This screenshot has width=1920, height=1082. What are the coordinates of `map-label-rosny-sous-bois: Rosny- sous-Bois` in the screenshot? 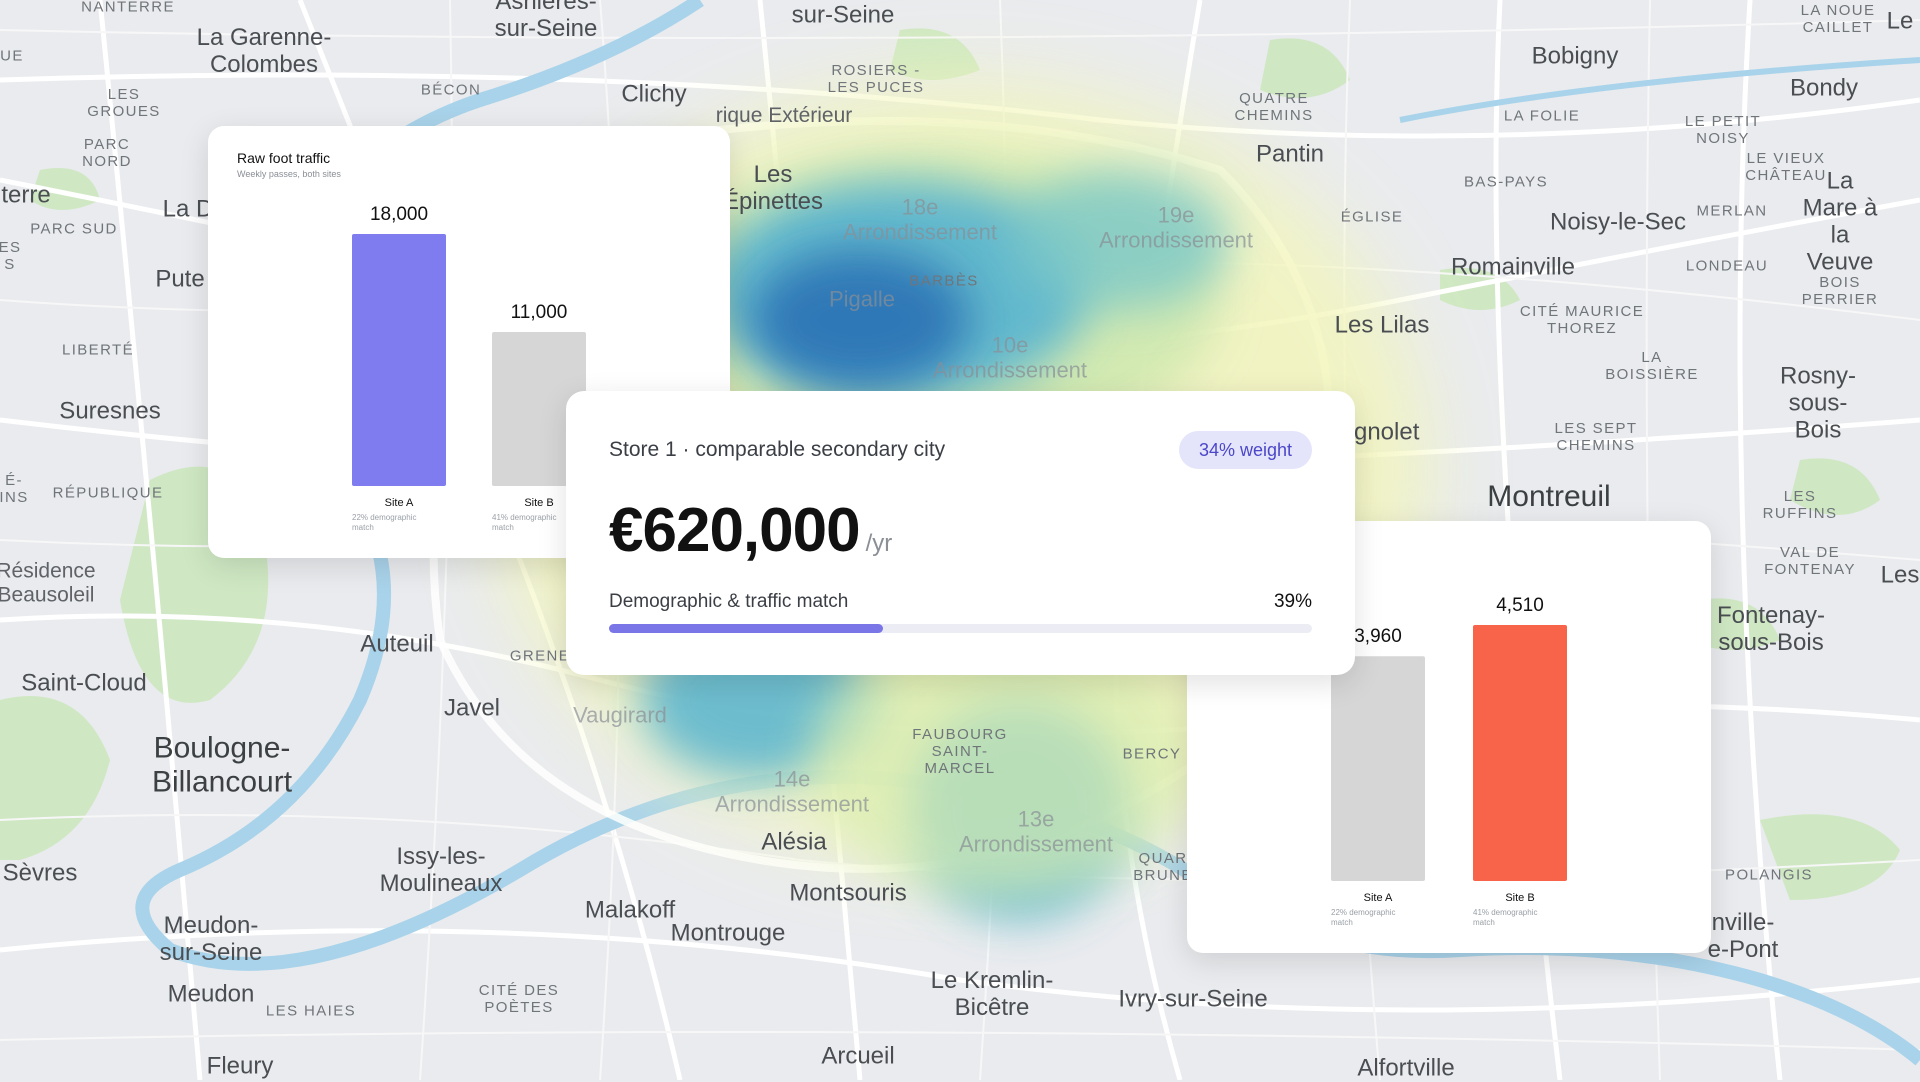 It's located at (1818, 403).